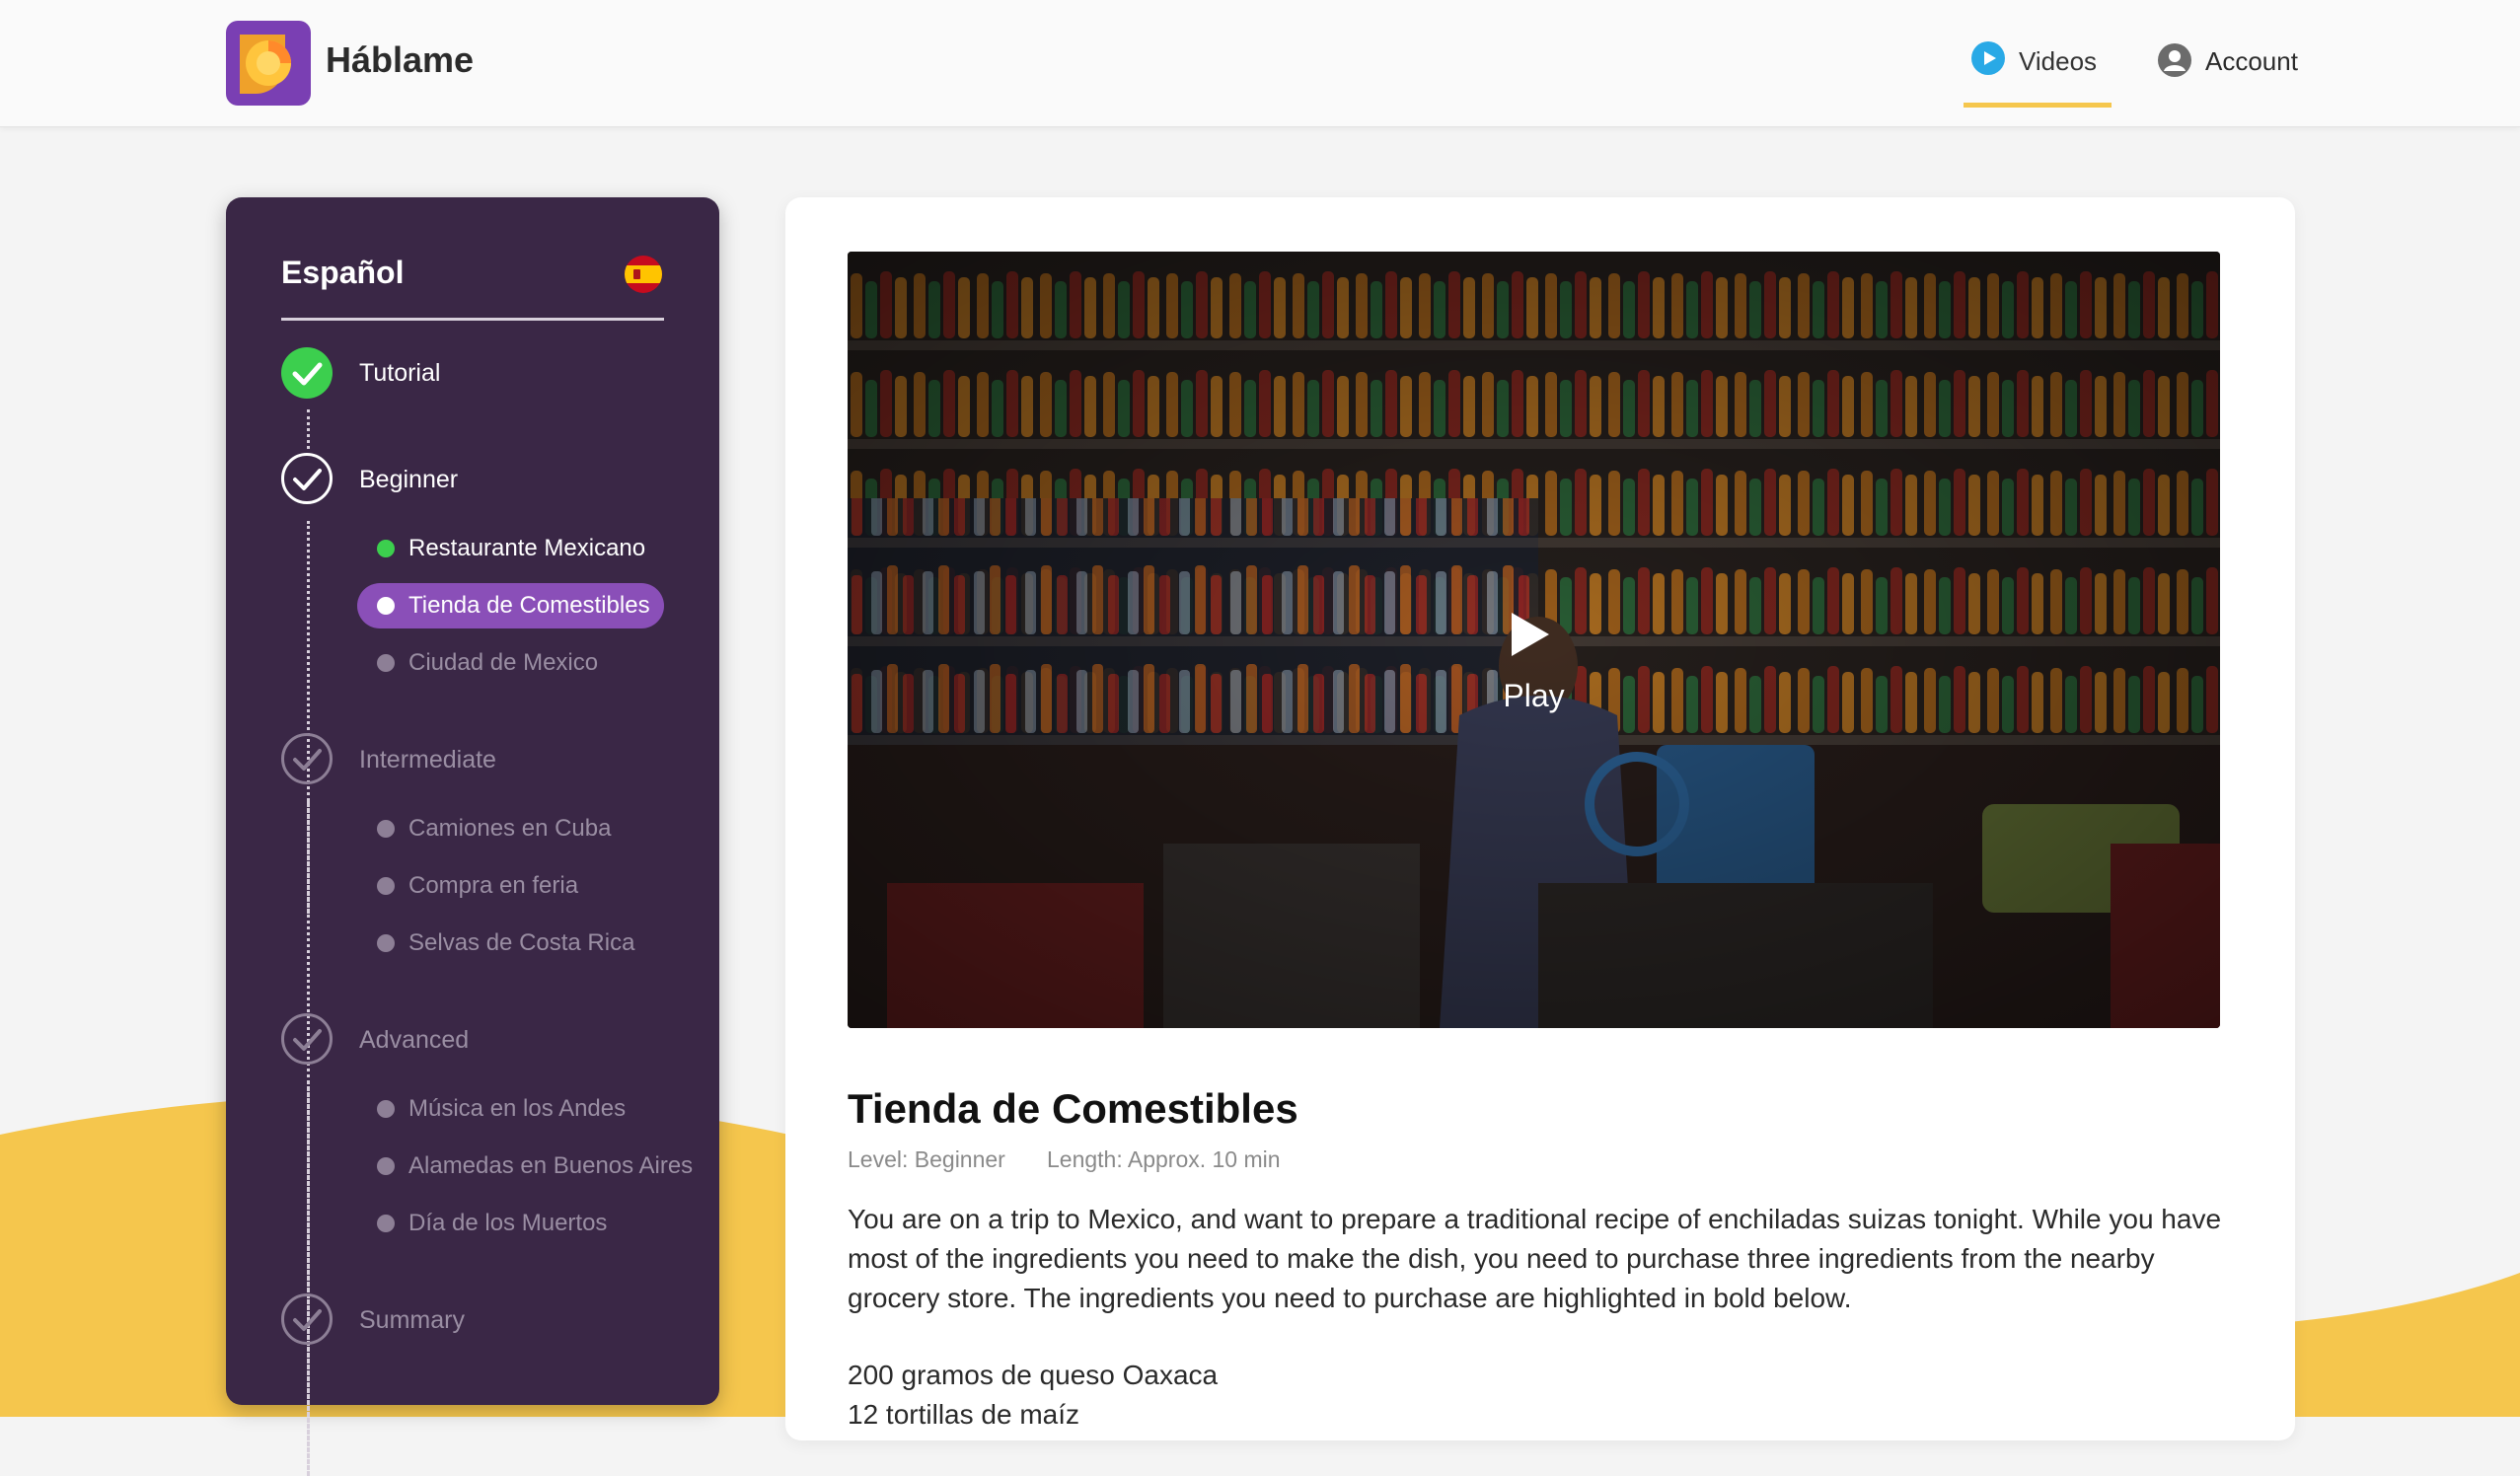 Image resolution: width=2520 pixels, height=1476 pixels. I want to click on lesson-label: Selvas de Costa Rica, so click(521, 942).